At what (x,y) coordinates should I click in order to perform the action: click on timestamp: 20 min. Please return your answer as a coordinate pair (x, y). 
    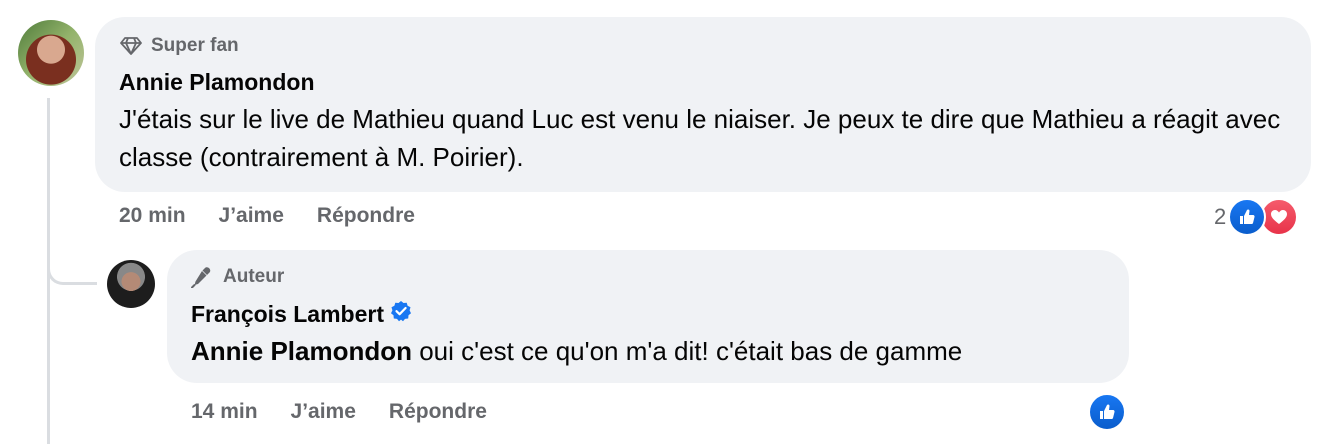
    Looking at the image, I should click on (152, 216).